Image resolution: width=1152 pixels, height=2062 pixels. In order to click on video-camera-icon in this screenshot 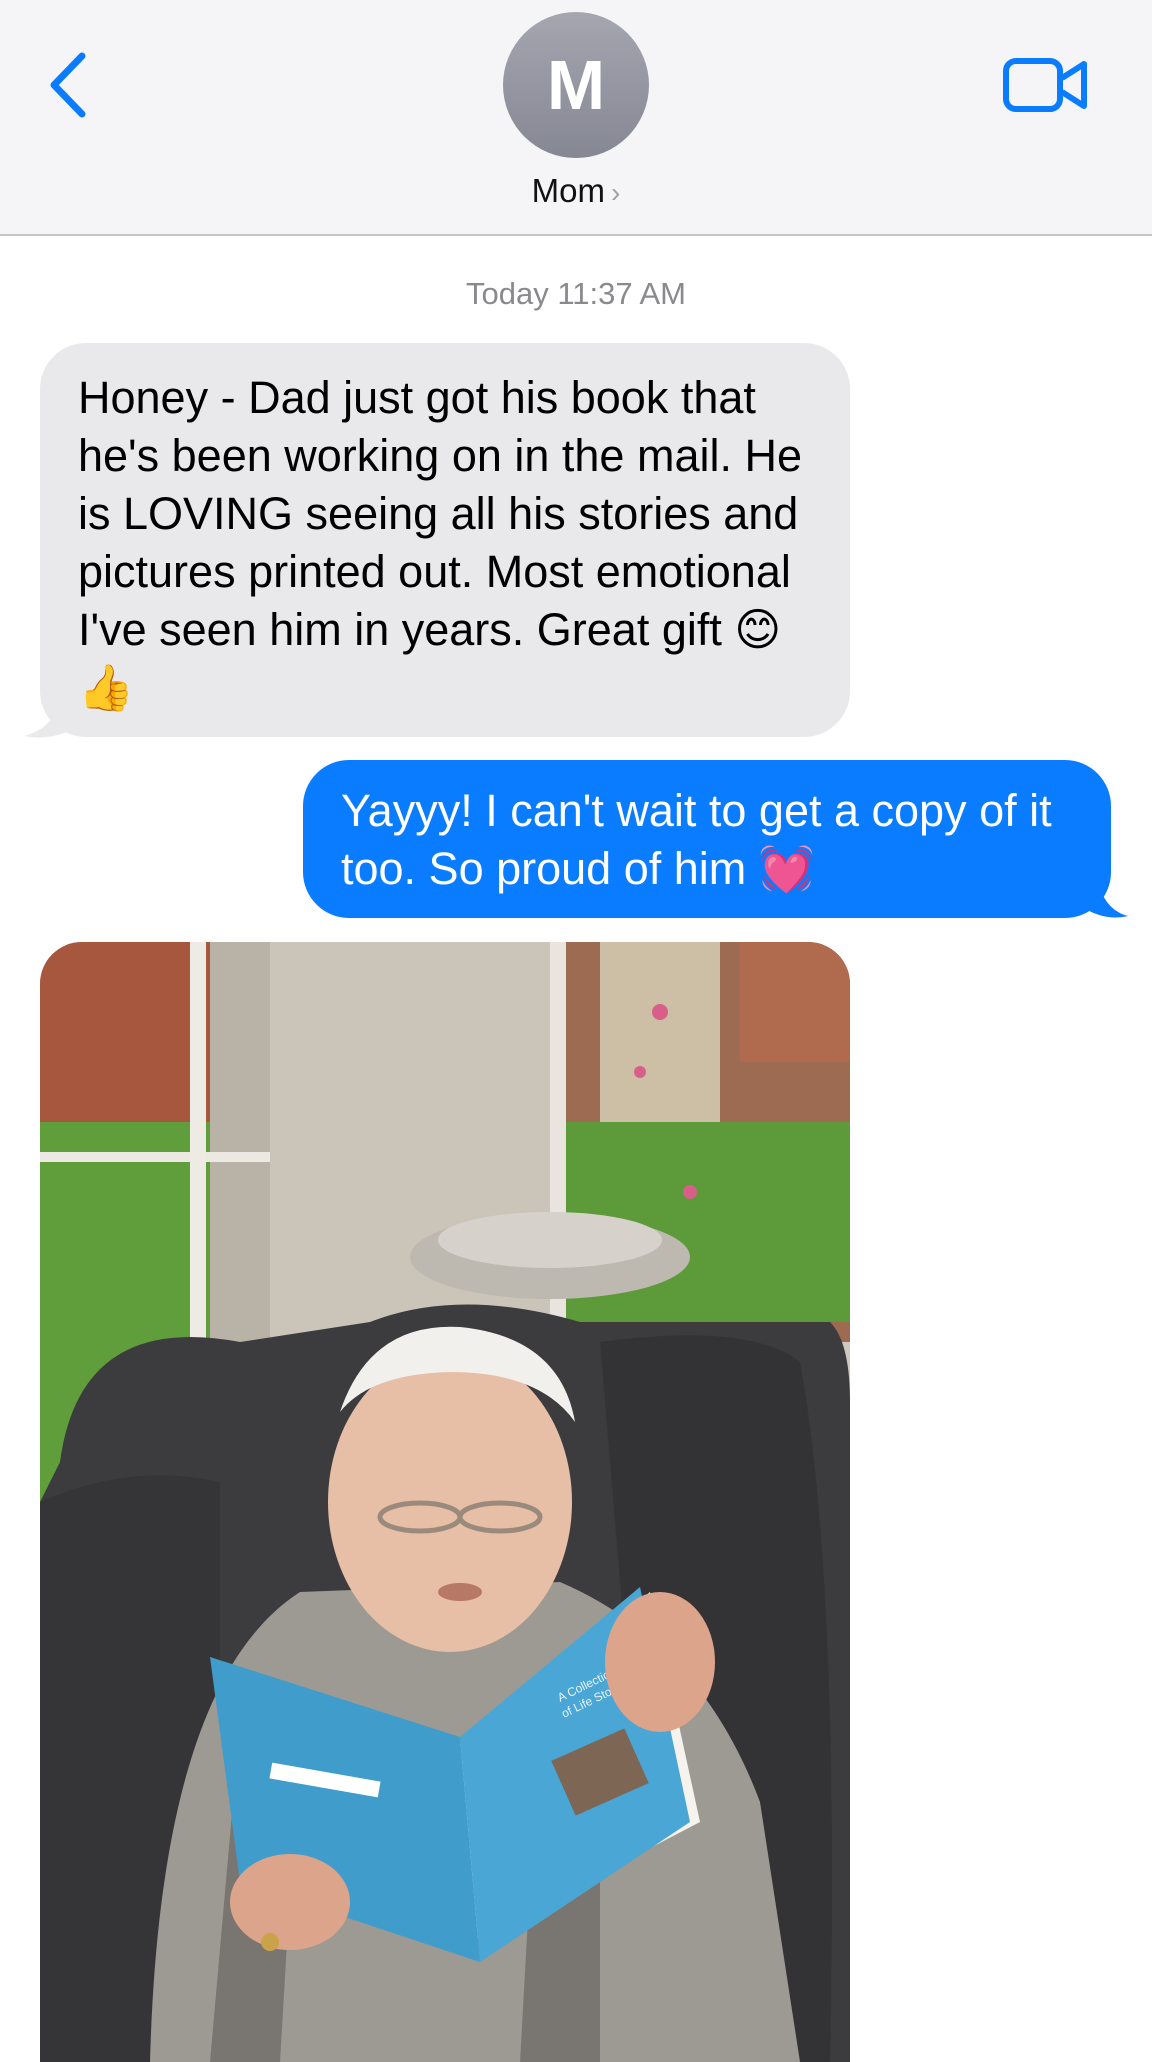, I will do `click(1045, 85)`.